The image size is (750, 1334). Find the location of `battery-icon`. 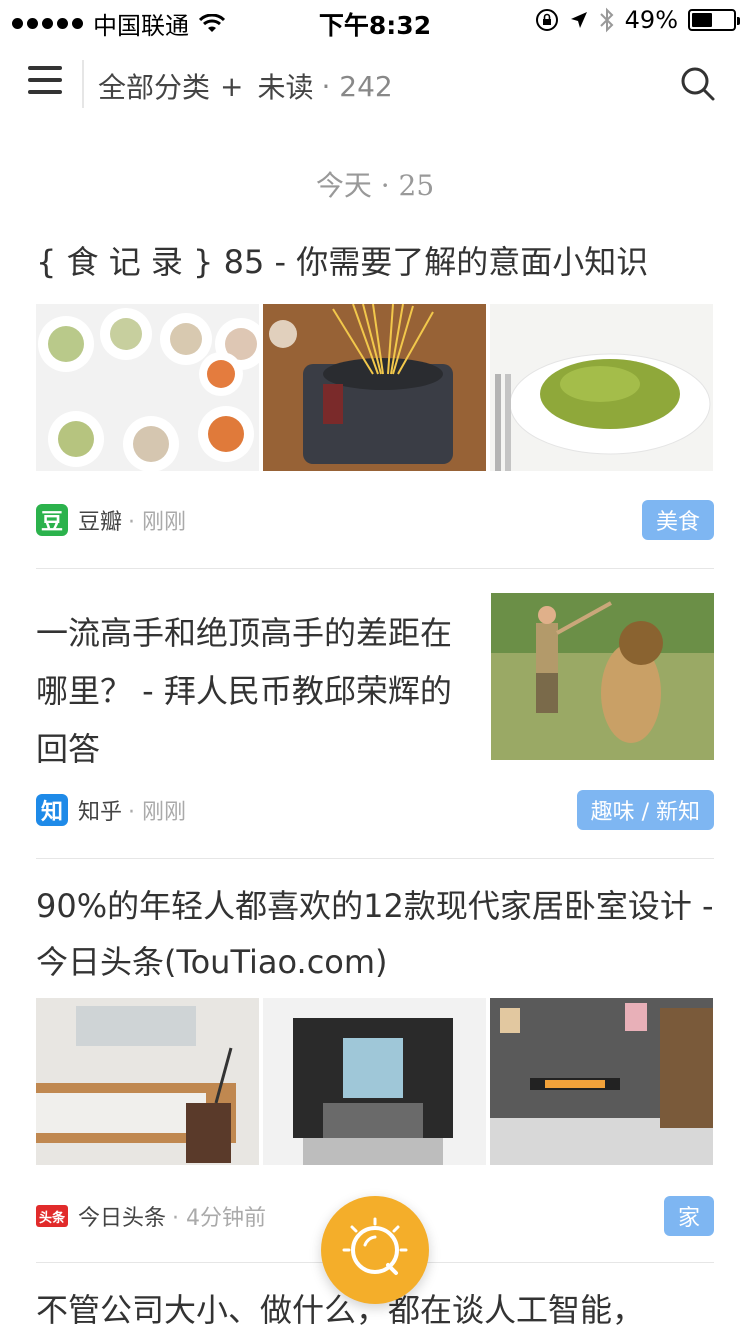

battery-icon is located at coordinates (714, 20).